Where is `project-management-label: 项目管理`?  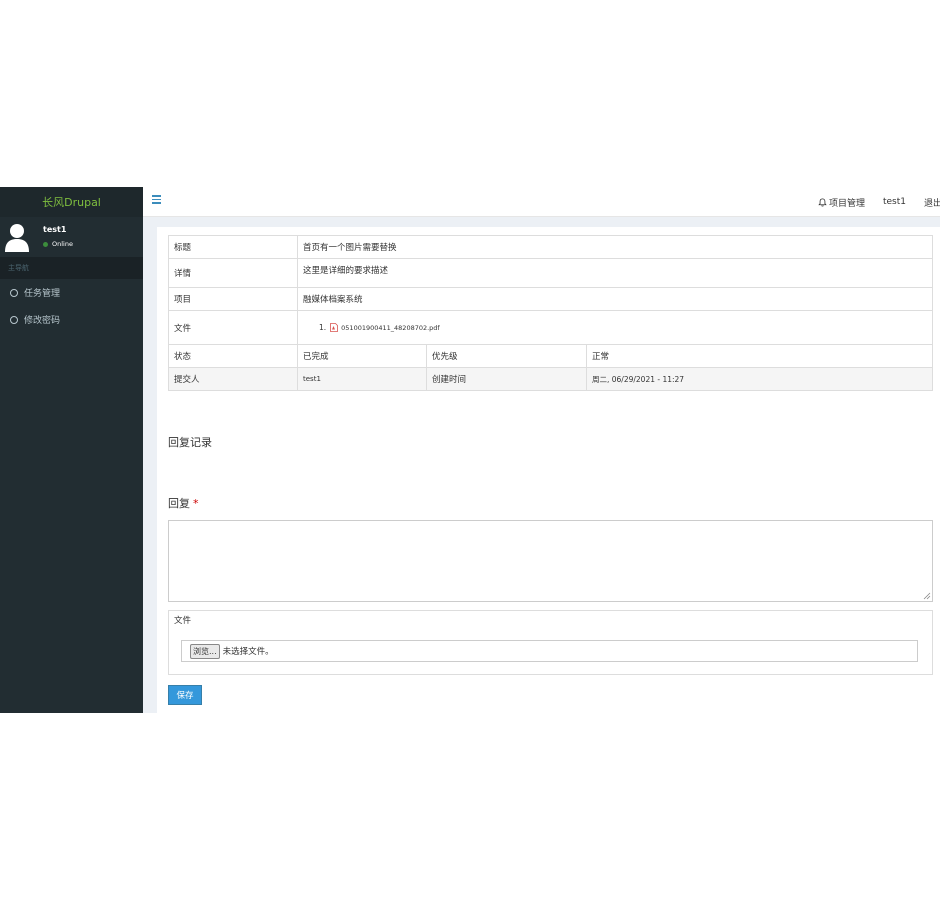
project-management-label: 项目管理 is located at coordinates (846, 203).